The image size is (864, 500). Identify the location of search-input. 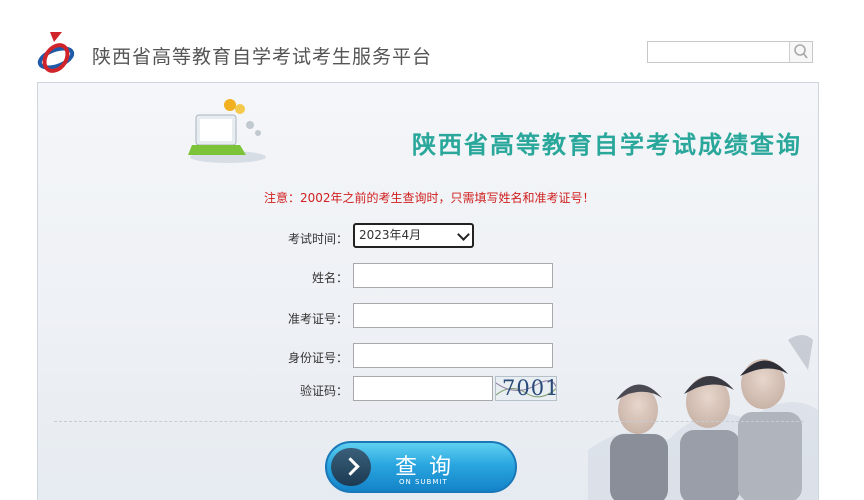
(719, 52).